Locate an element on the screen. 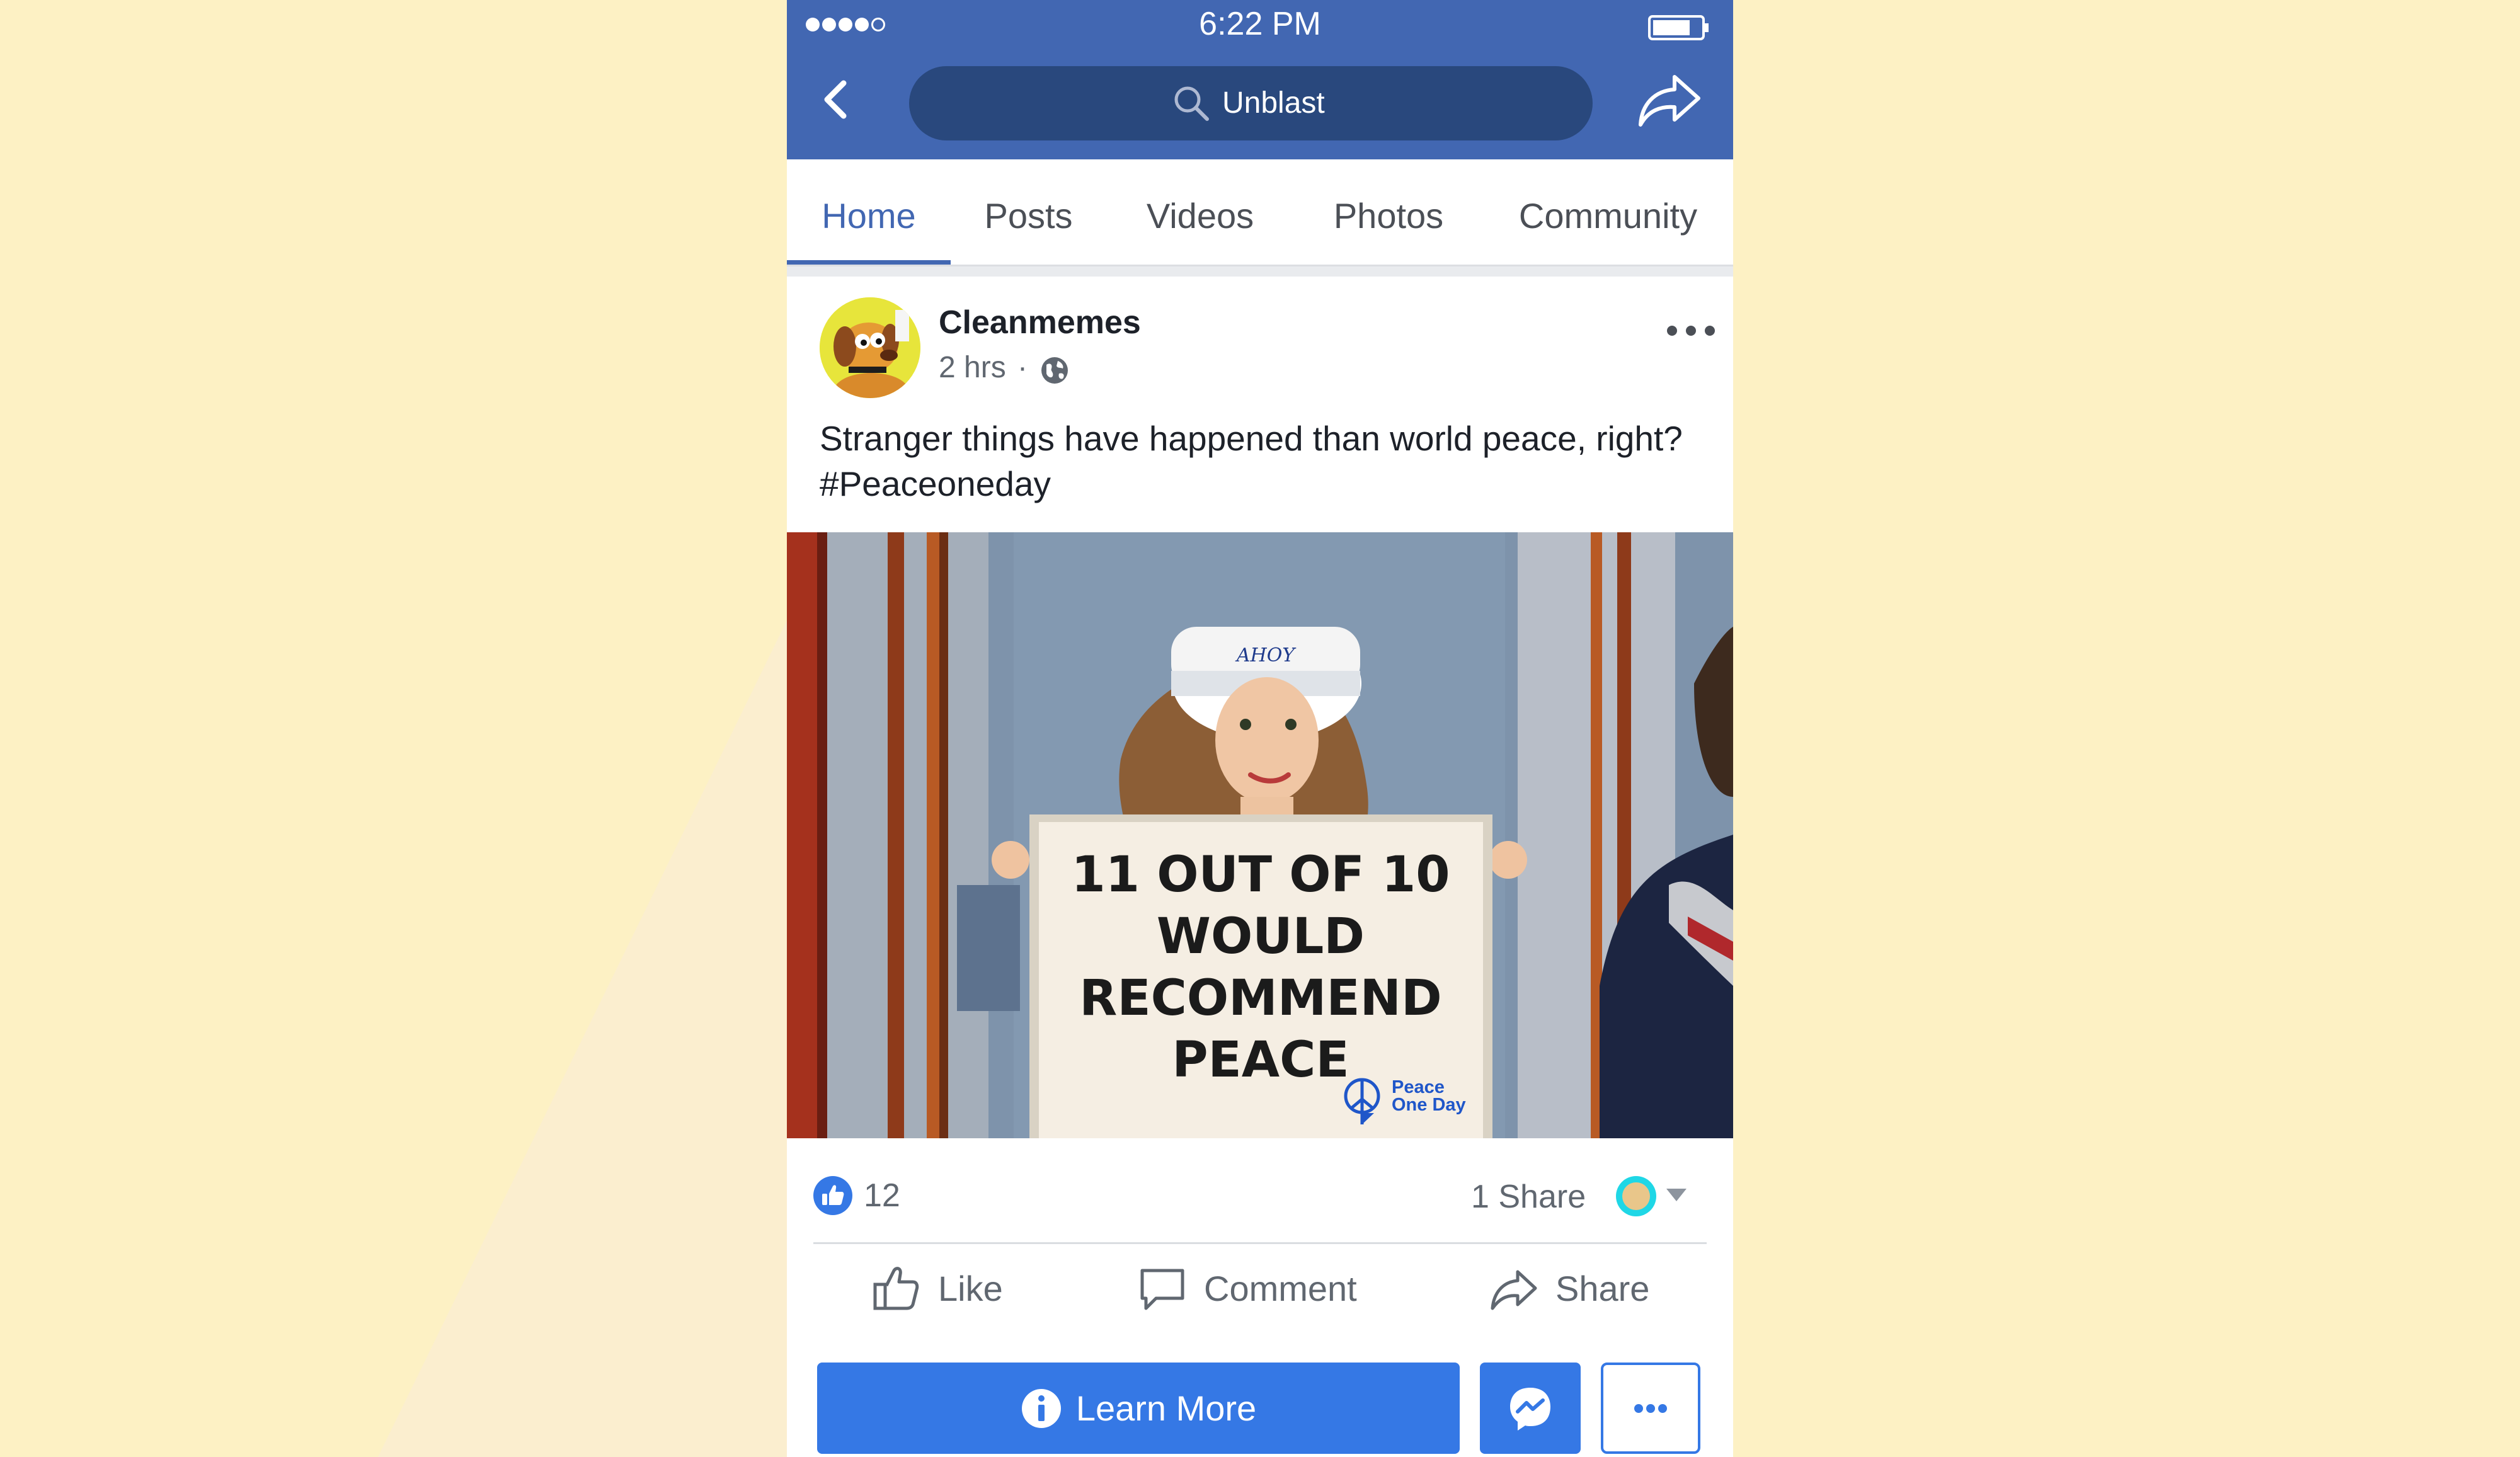 Image resolution: width=2520 pixels, height=1457 pixels. search-bar: Unblast is located at coordinates (1251, 103).